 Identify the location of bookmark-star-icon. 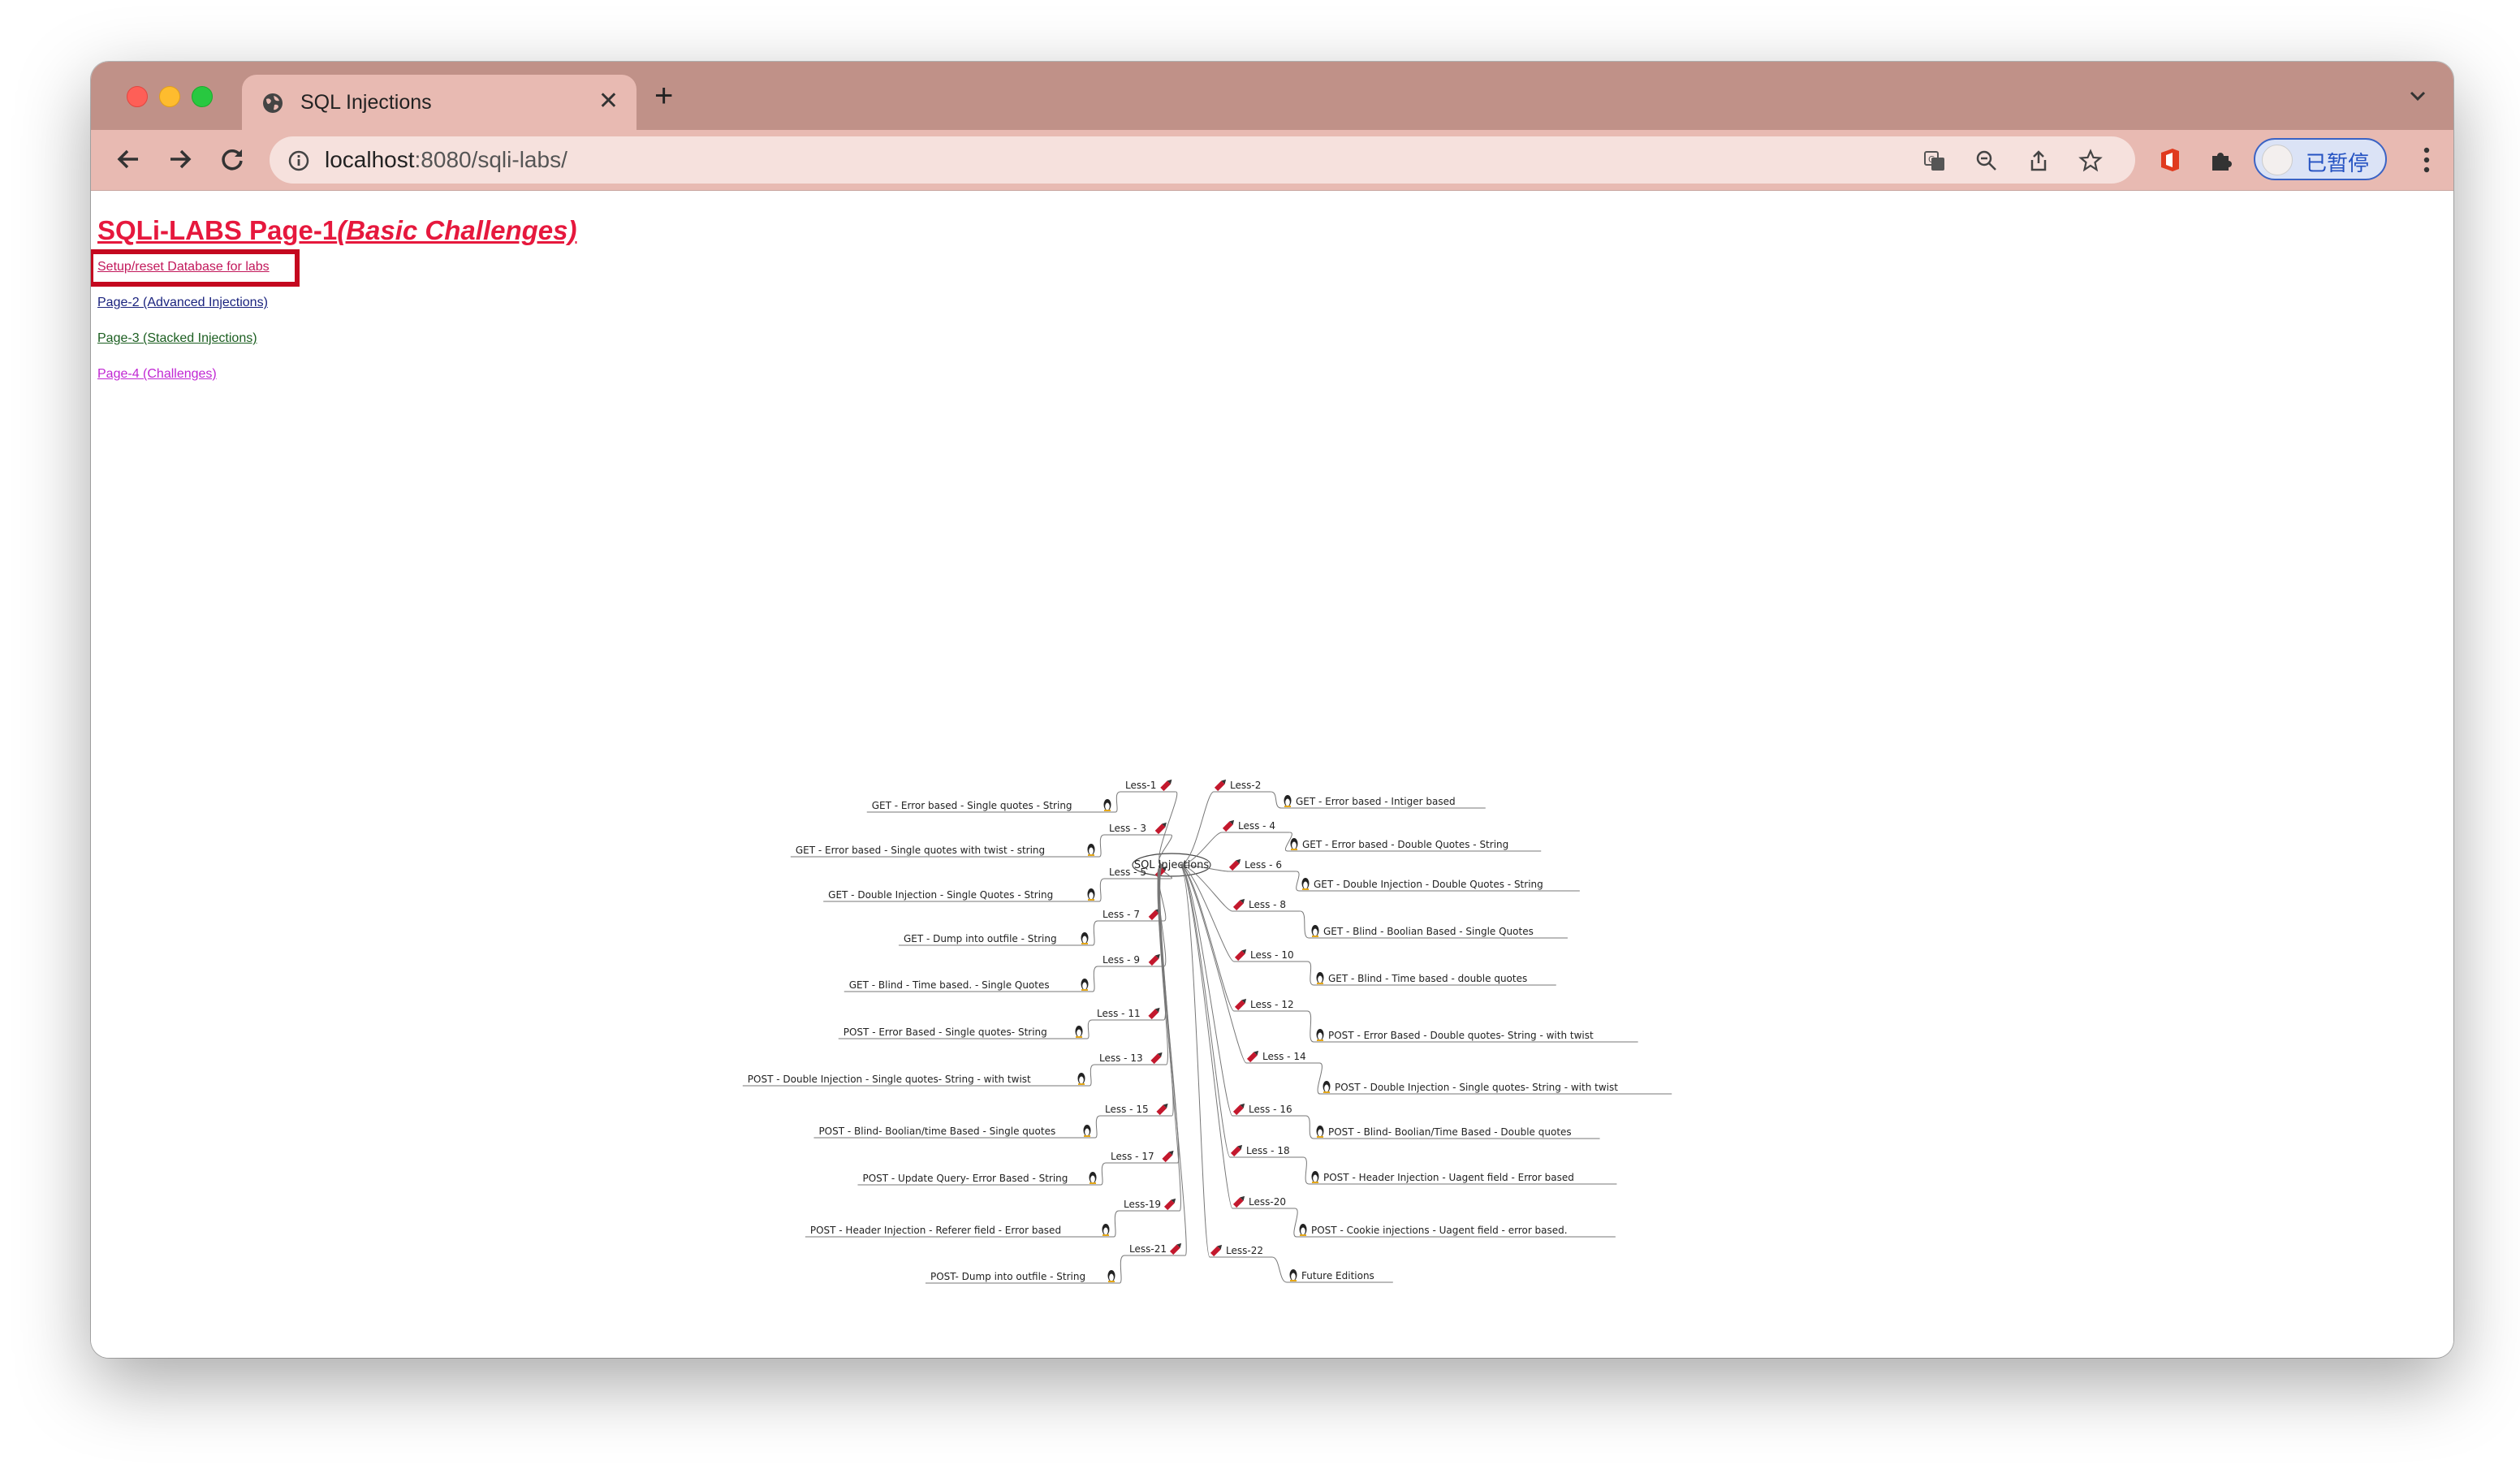
(2090, 161).